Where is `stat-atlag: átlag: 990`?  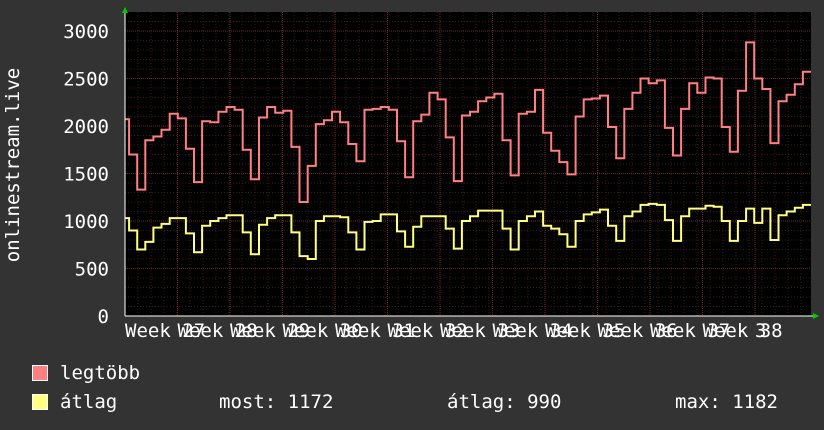 stat-atlag: átlag: 990 is located at coordinates (504, 402).